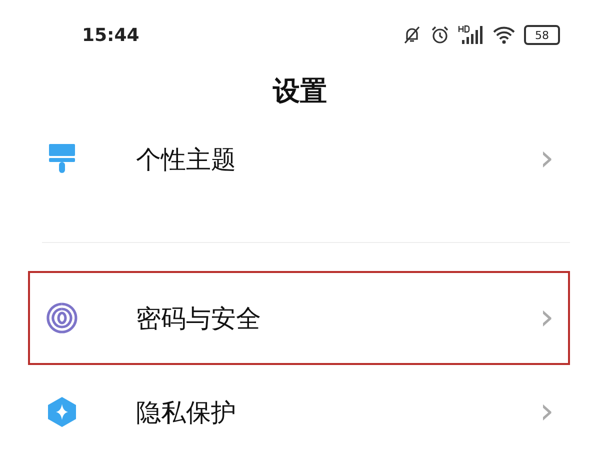 This screenshot has height=450, width=600. Describe the element at coordinates (186, 160) in the screenshot. I see `item-label: 个性主题` at that location.